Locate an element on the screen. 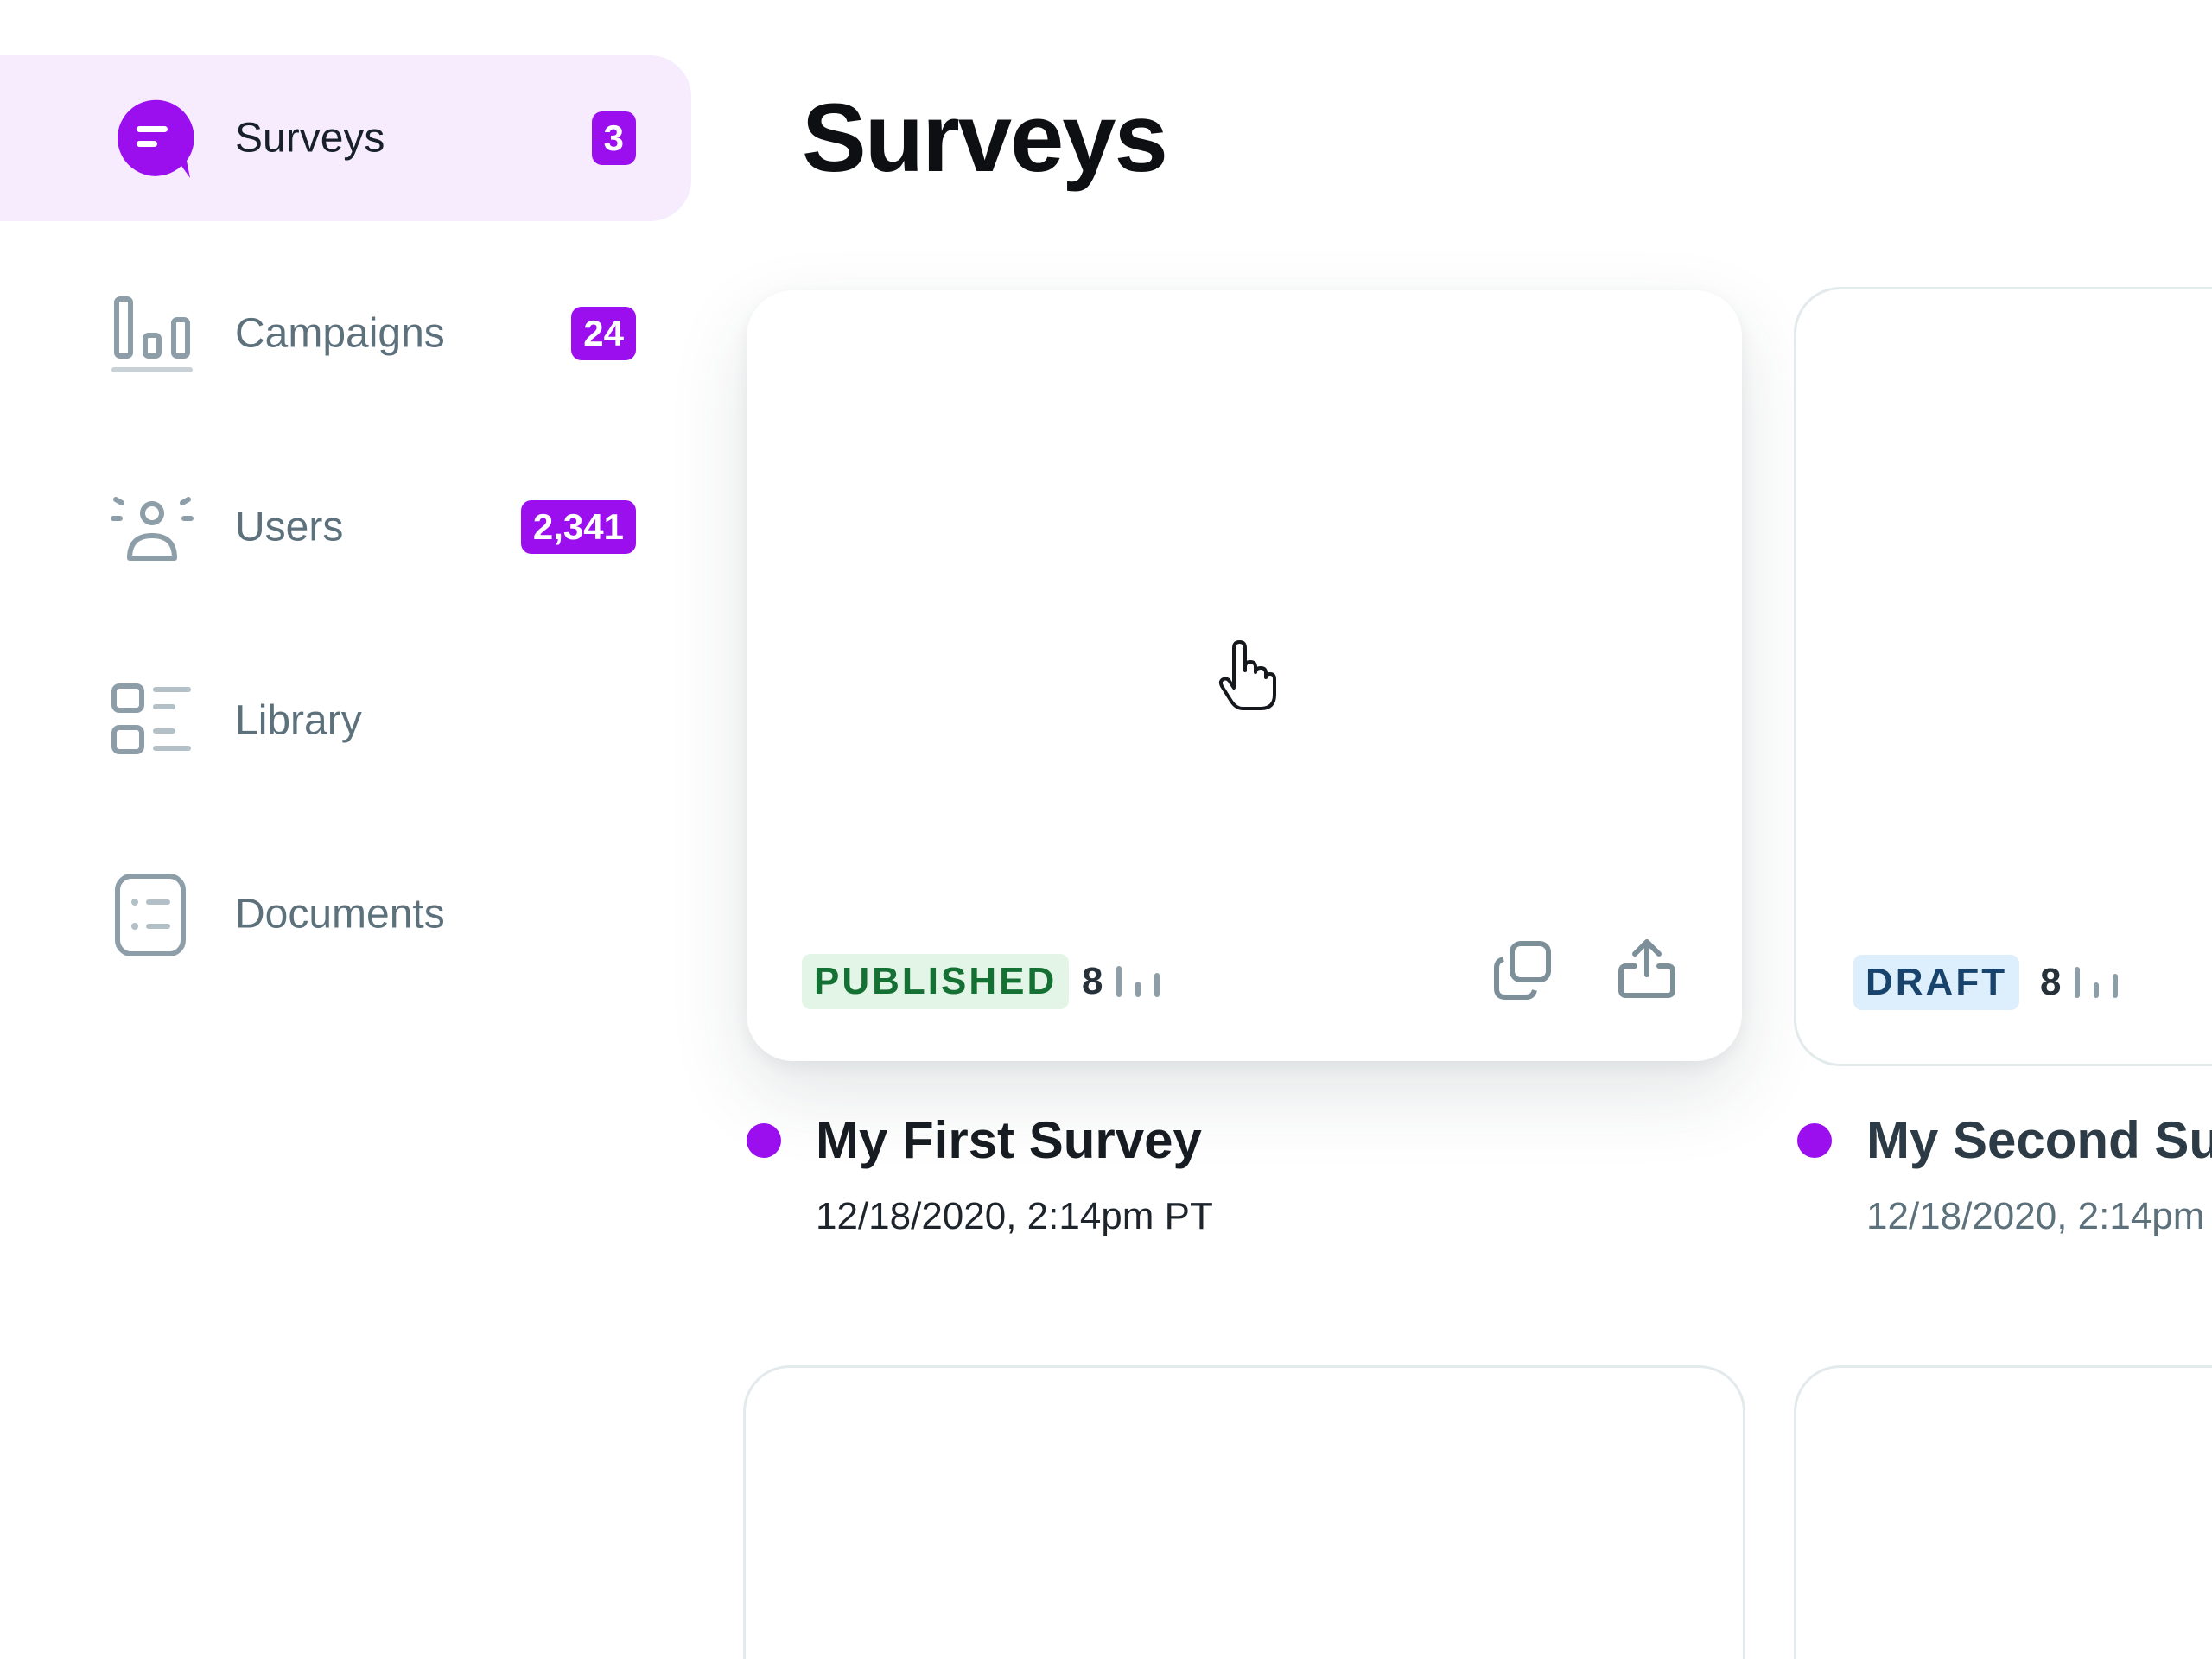 The width and height of the screenshot is (2212, 1659). page-title: Surveys is located at coordinates (985, 138).